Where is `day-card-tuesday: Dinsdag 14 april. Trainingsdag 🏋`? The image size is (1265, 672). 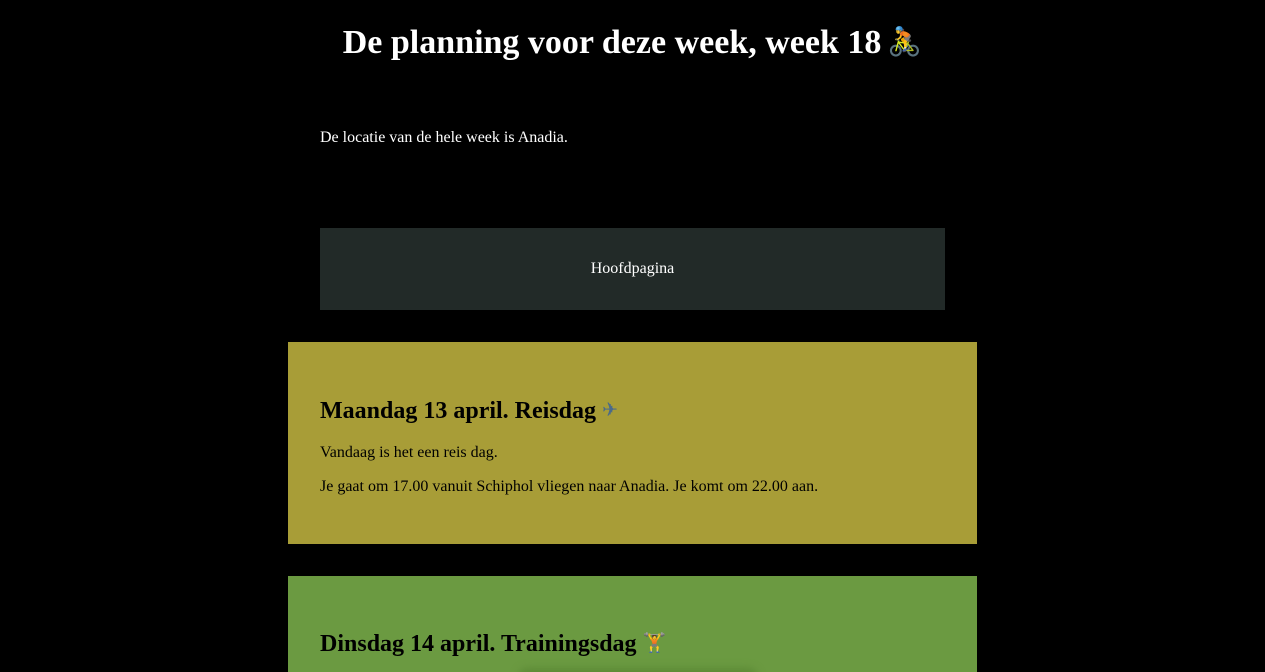 day-card-tuesday: Dinsdag 14 april. Trainingsdag 🏋 is located at coordinates (632, 624).